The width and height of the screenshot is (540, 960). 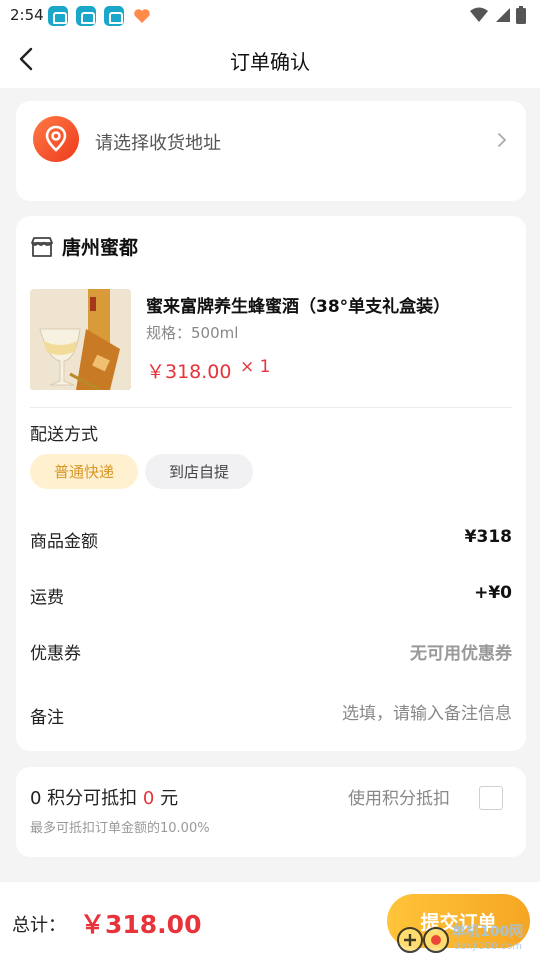 I want to click on heart-app-icon, so click(x=142, y=16).